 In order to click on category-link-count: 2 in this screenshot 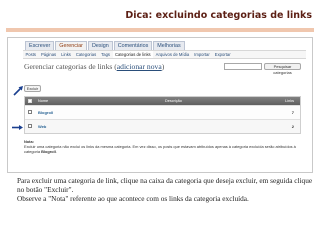, I will do `click(292, 126)`.